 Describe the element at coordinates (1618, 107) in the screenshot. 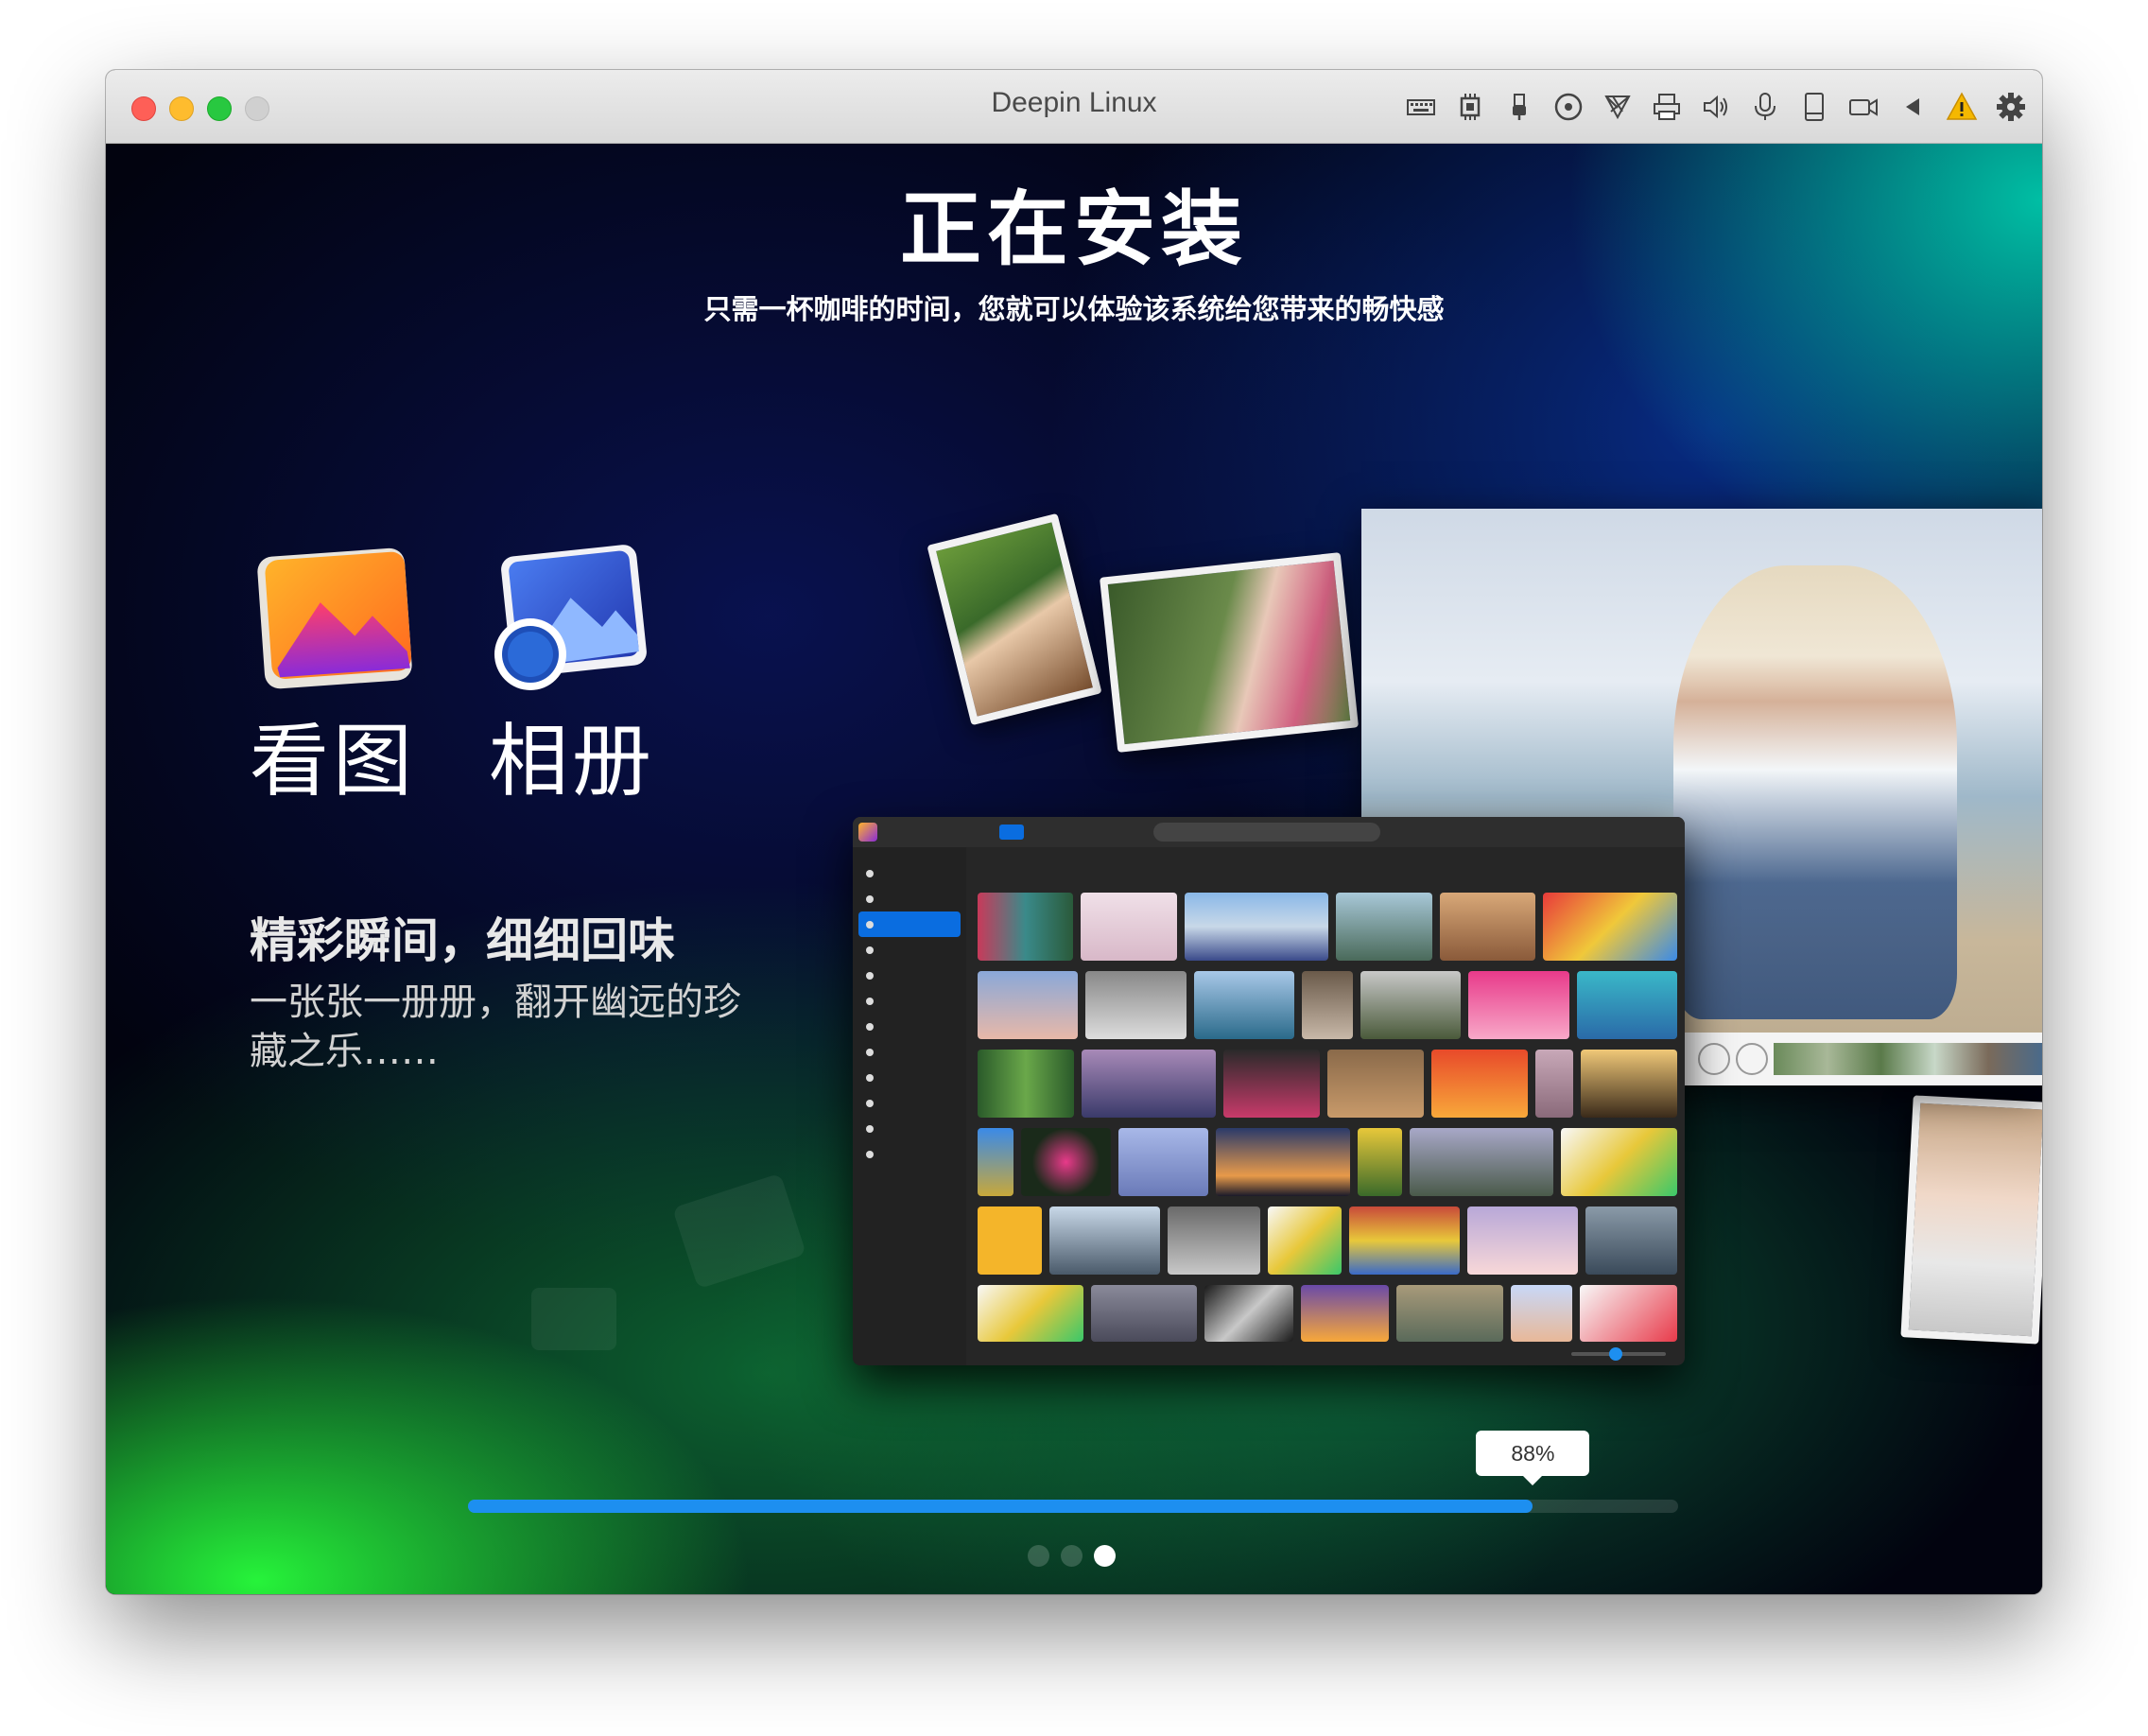

I see `network-icon` at that location.